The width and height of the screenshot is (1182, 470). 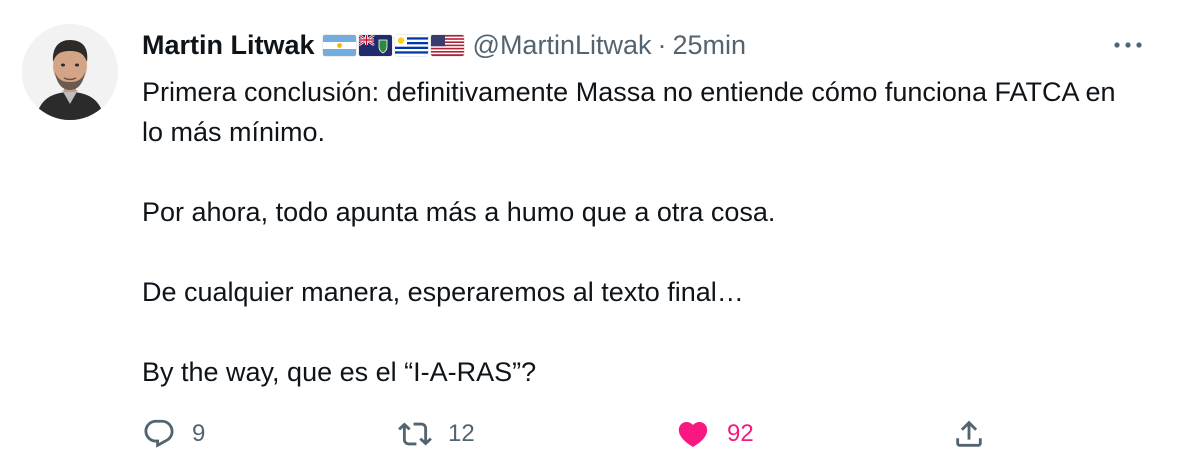 What do you see at coordinates (562, 45) in the screenshot?
I see `user-handle: @MartinLitwak` at bounding box center [562, 45].